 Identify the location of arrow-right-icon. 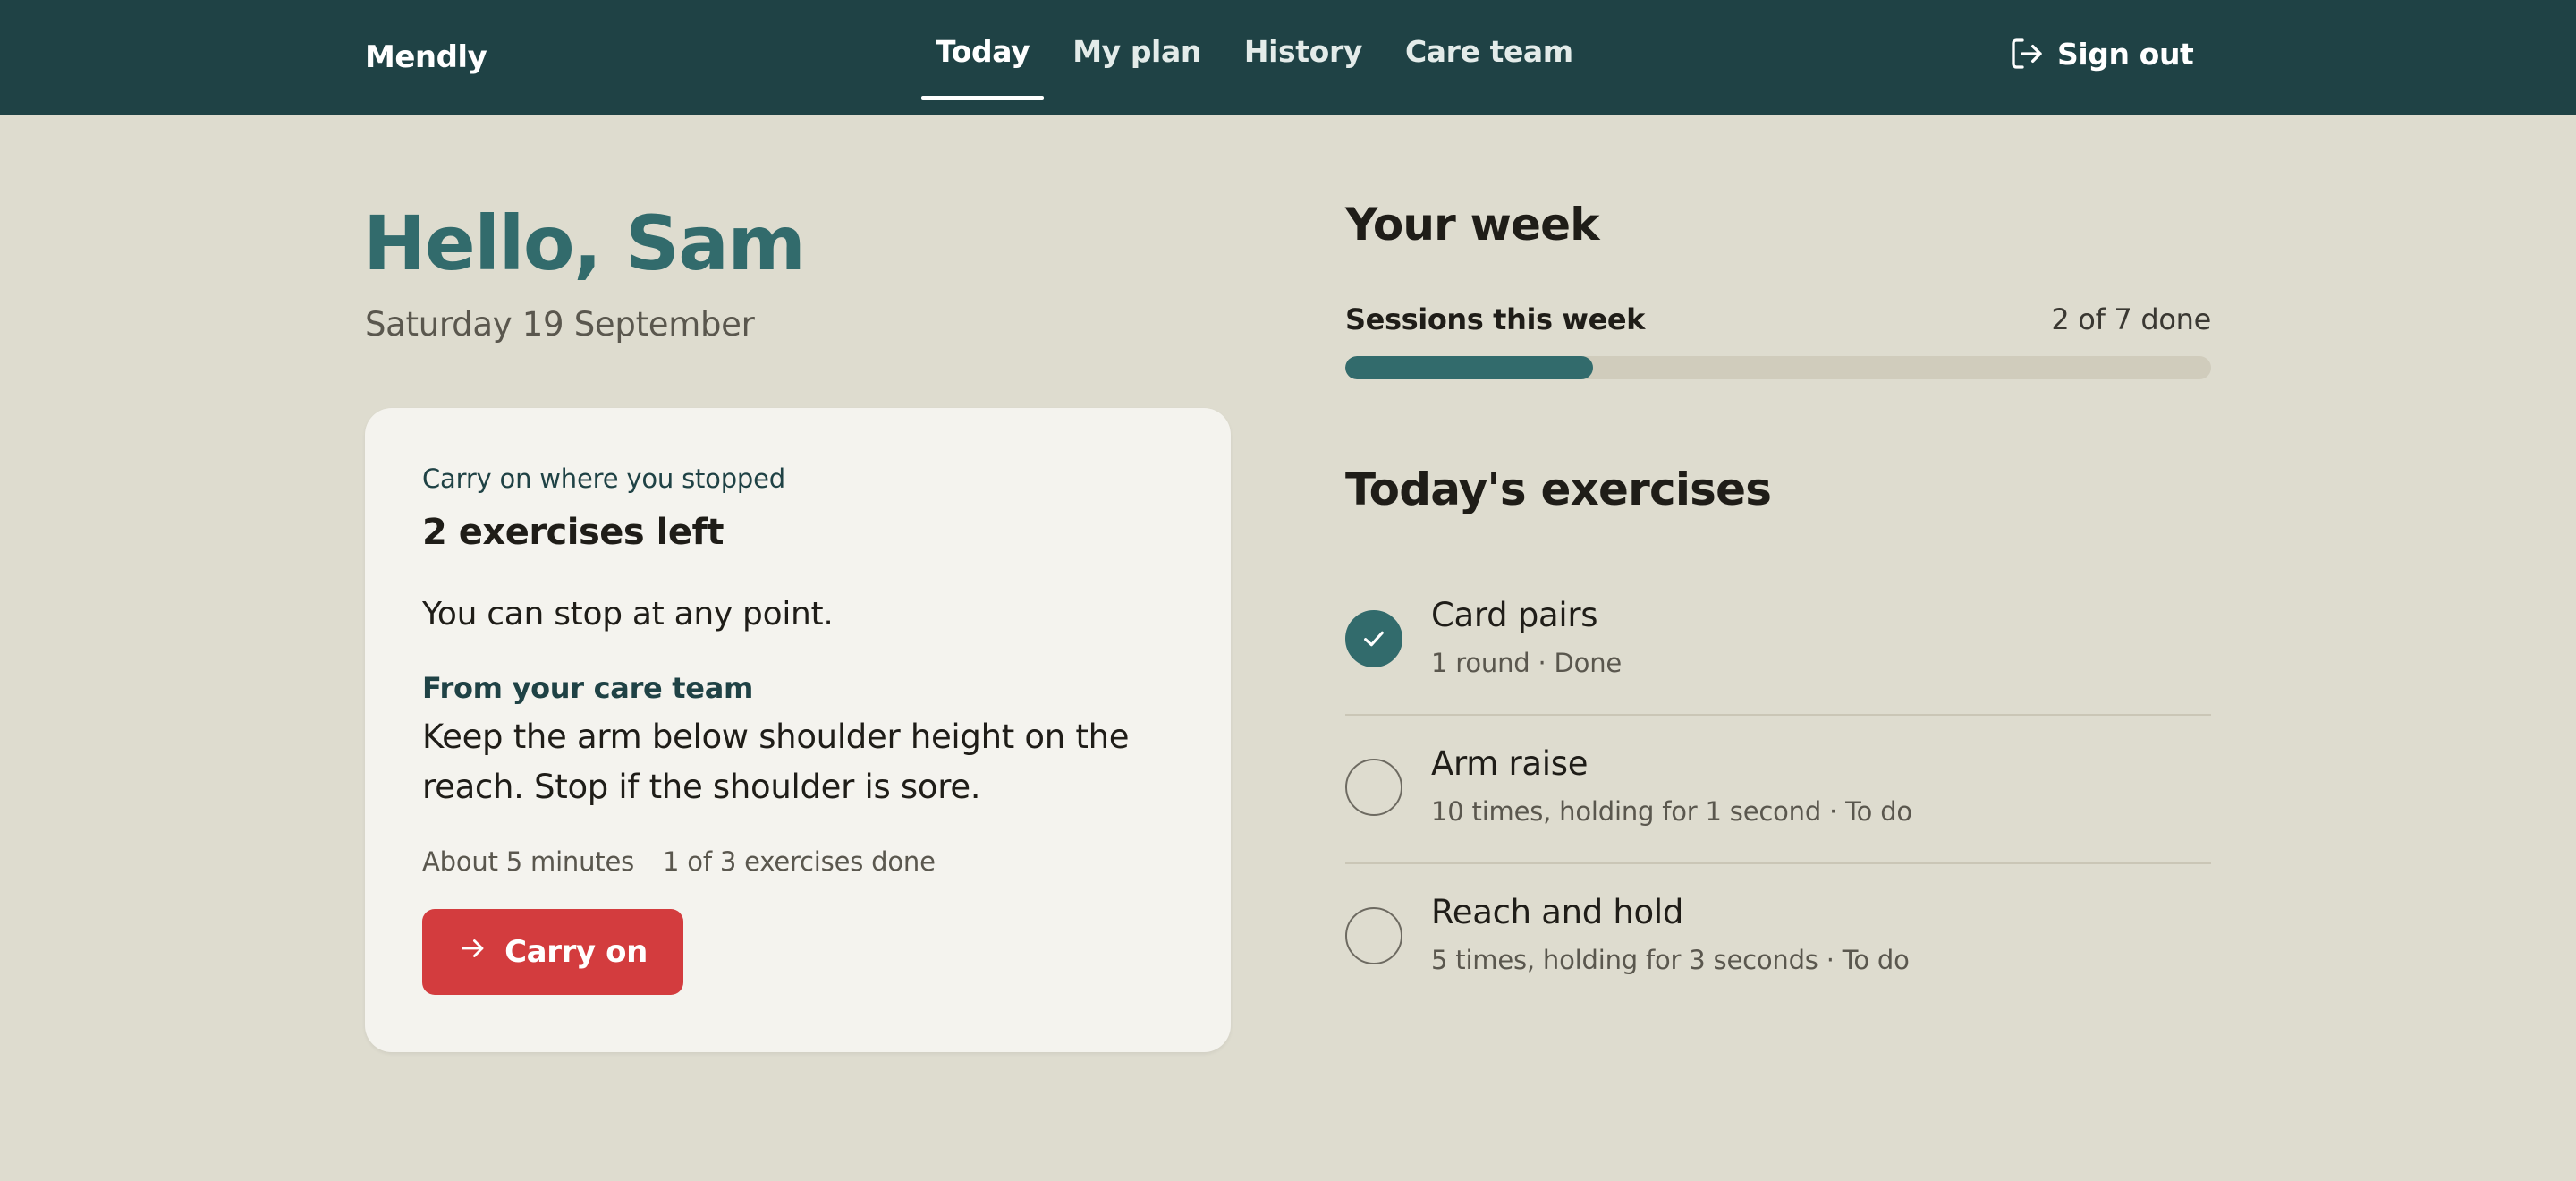
(473, 952).